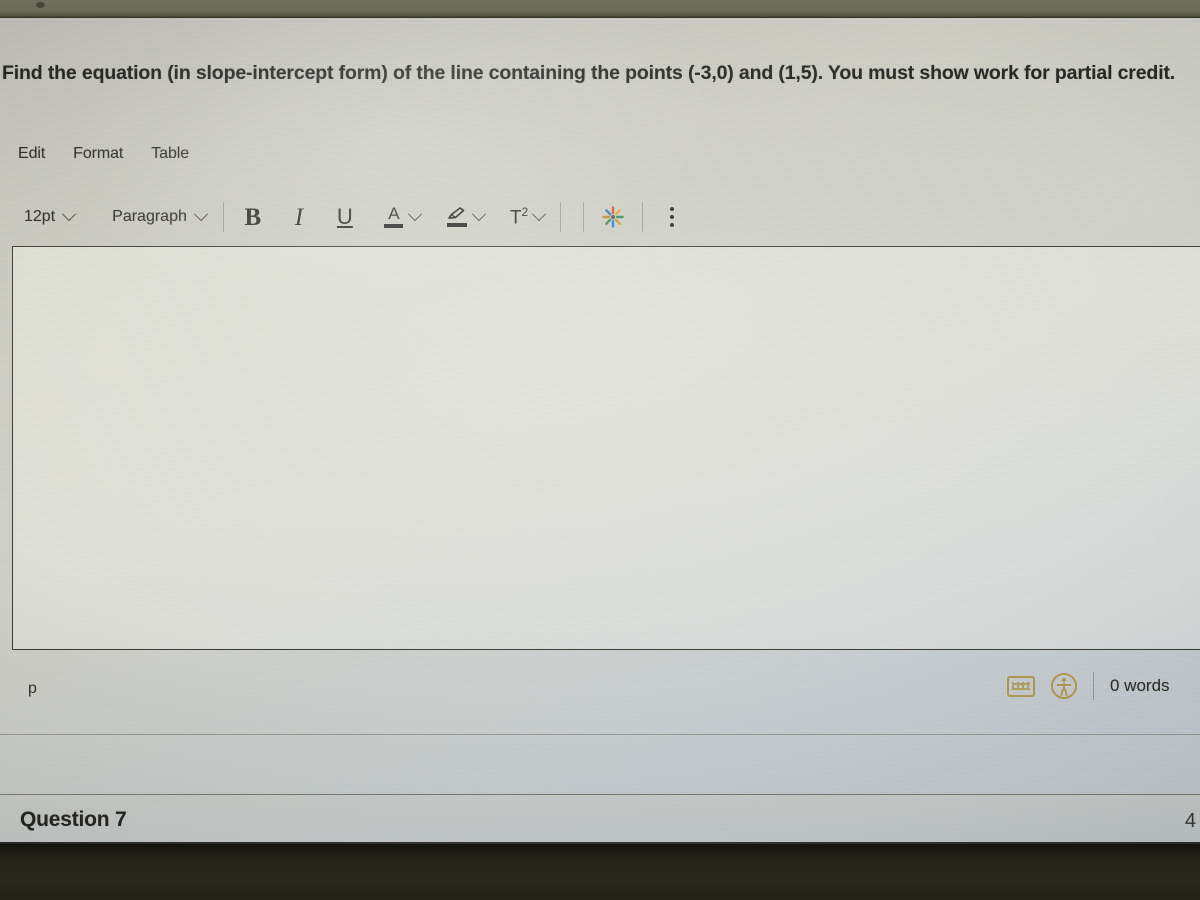 This screenshot has height=900, width=1200. What do you see at coordinates (600, 818) in the screenshot?
I see `question-footer: Question 7 4` at bounding box center [600, 818].